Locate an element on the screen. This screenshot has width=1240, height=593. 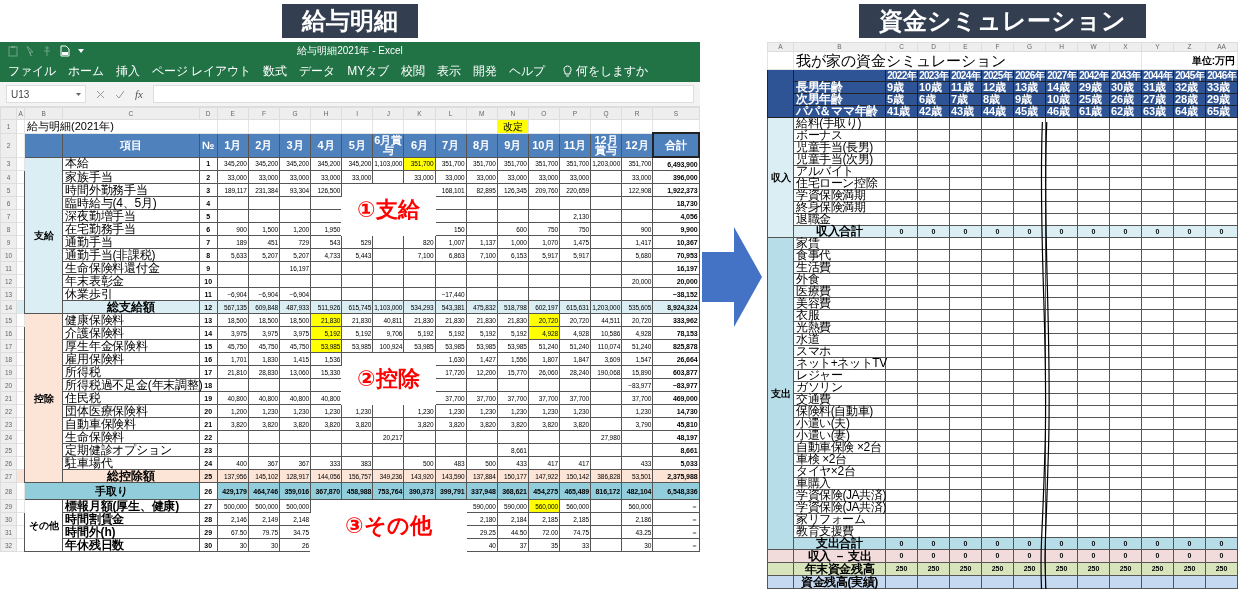
item-label: 所得税 is located at coordinates (131, 372).